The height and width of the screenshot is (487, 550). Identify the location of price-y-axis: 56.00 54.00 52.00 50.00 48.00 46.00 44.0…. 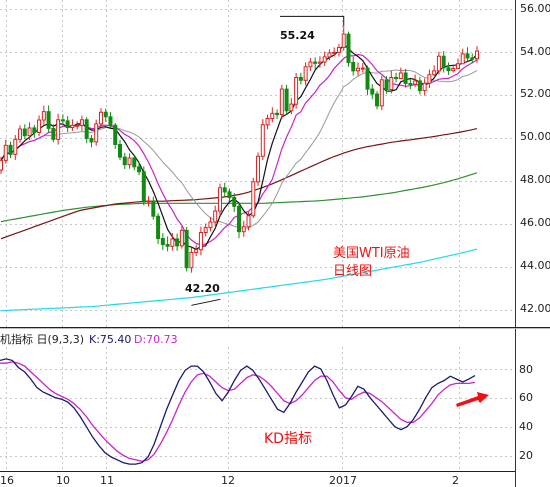
(535, 158).